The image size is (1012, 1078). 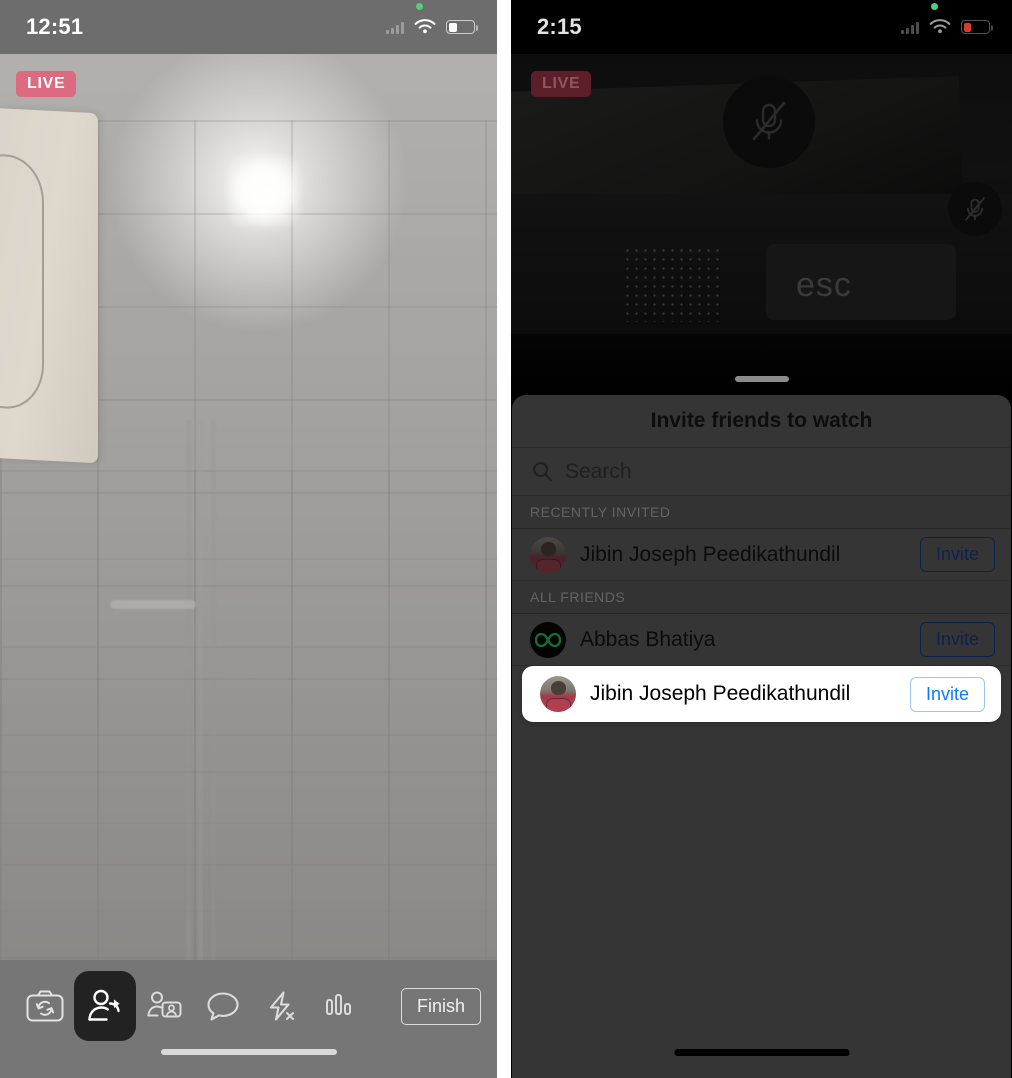 What do you see at coordinates (248, 27) in the screenshot?
I see `status-bar: 12:51` at bounding box center [248, 27].